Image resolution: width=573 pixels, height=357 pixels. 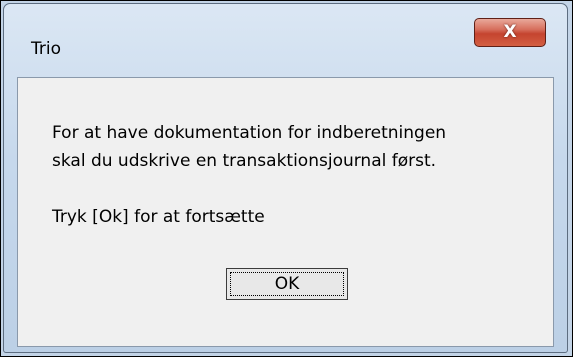 What do you see at coordinates (158, 217) in the screenshot?
I see `message-line-3: Tryk [Ok] for at fortsætte` at bounding box center [158, 217].